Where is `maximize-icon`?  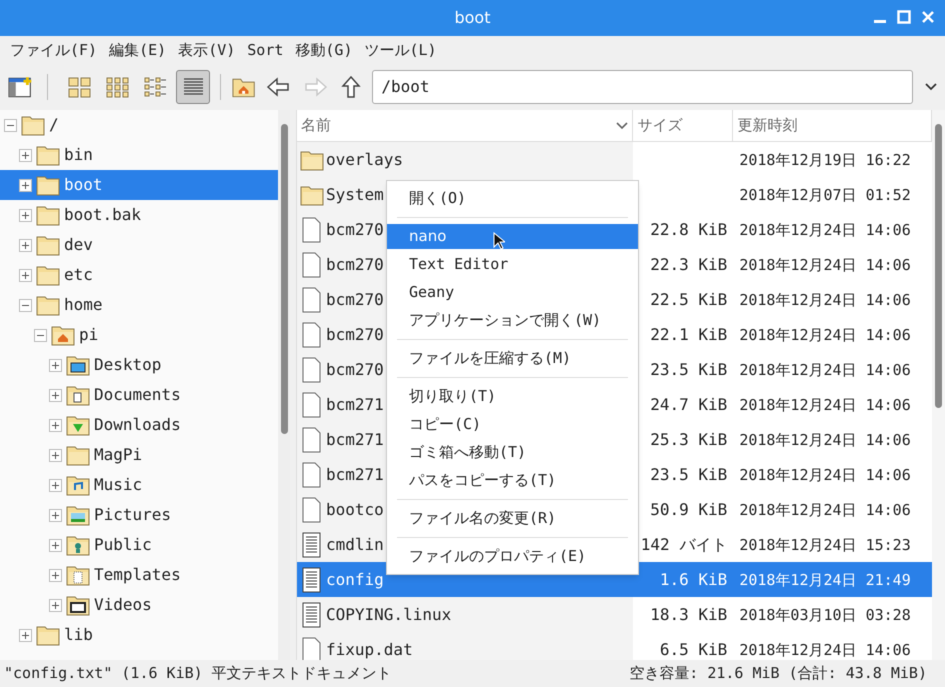
maximize-icon is located at coordinates (904, 17).